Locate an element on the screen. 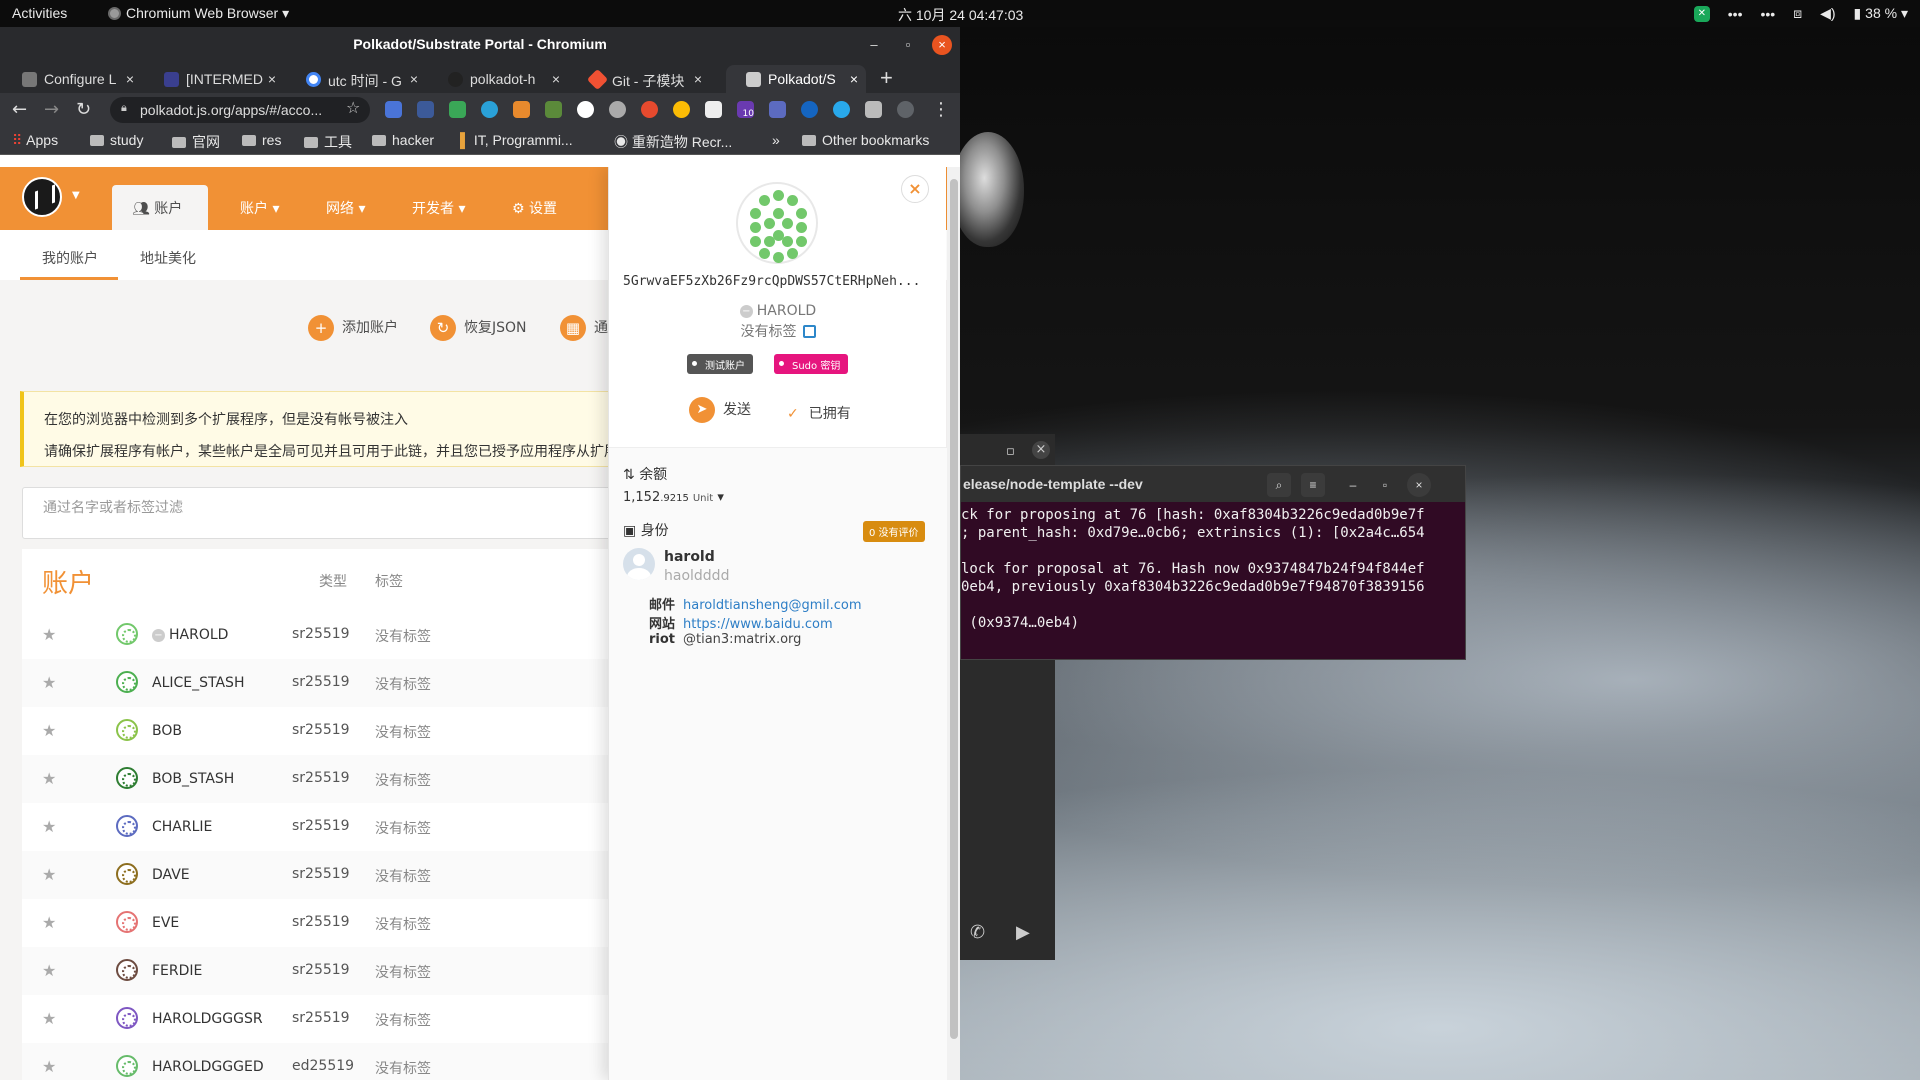  network-icon: ⧈ is located at coordinates (1797, 13).